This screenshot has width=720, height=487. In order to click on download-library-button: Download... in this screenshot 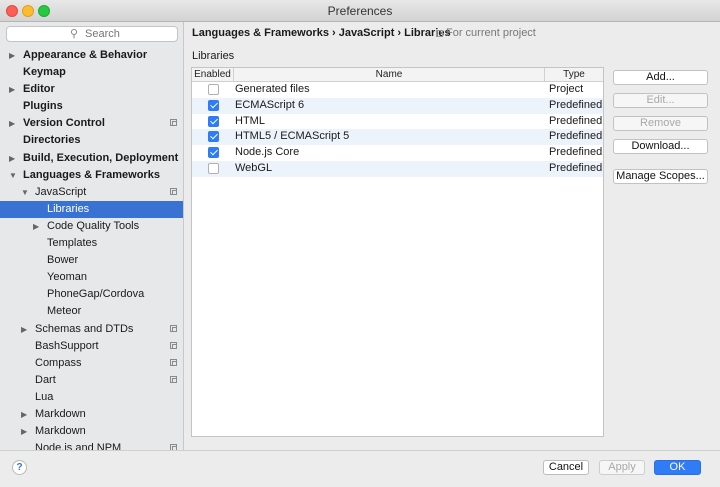, I will do `click(660, 146)`.